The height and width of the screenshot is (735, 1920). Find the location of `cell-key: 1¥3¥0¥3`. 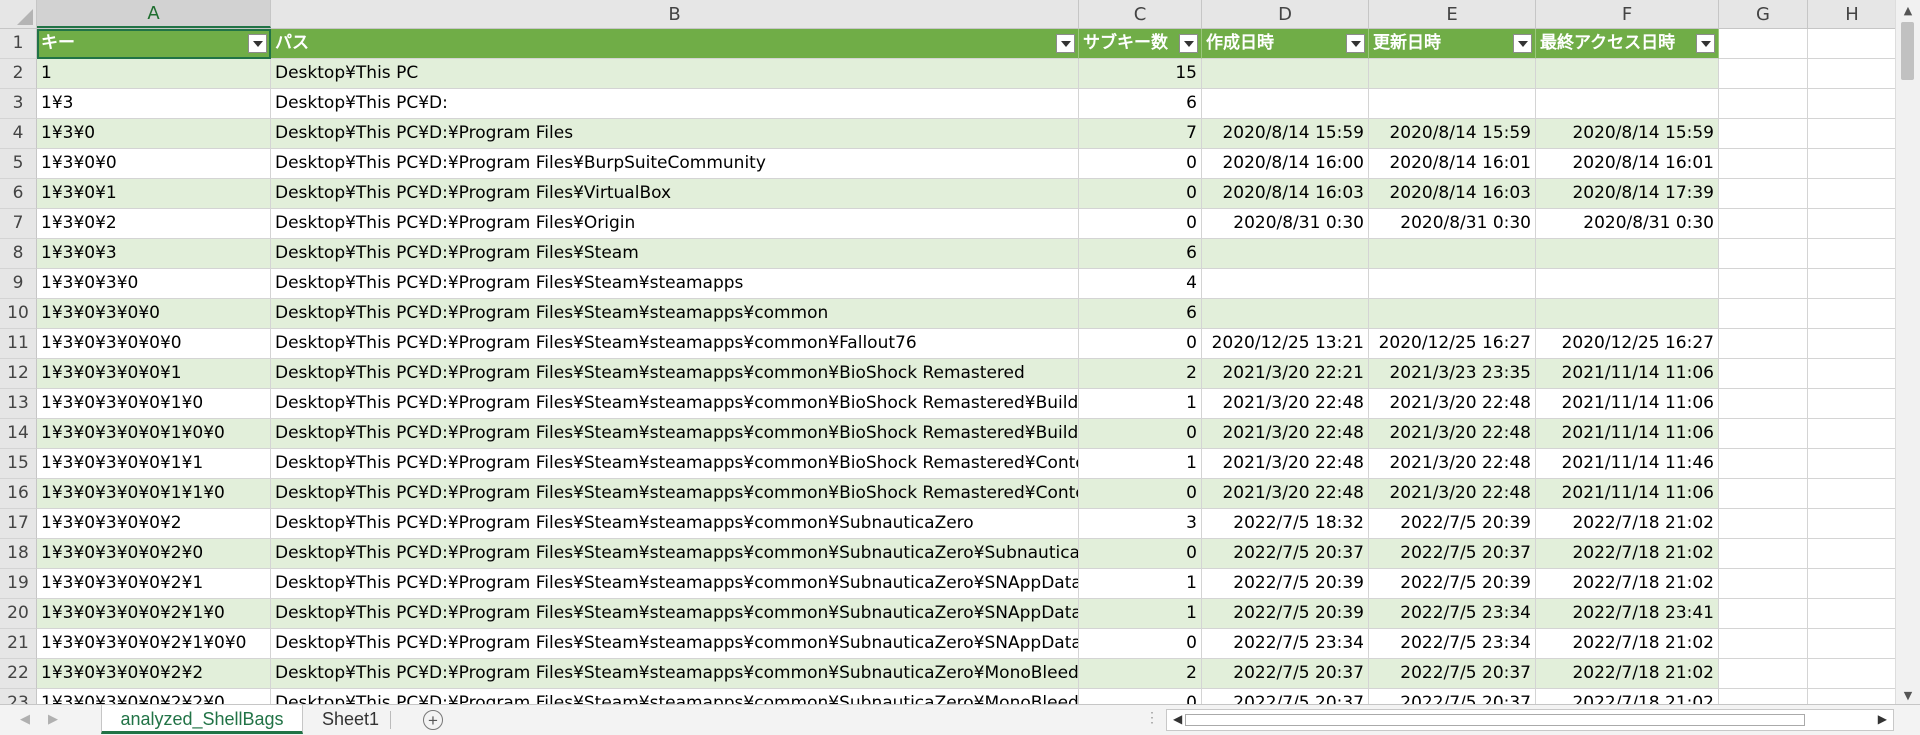

cell-key: 1¥3¥0¥3 is located at coordinates (154, 254).